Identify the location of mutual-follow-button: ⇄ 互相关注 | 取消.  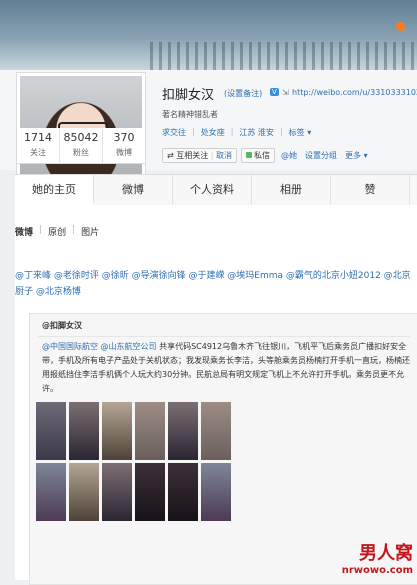
(200, 155).